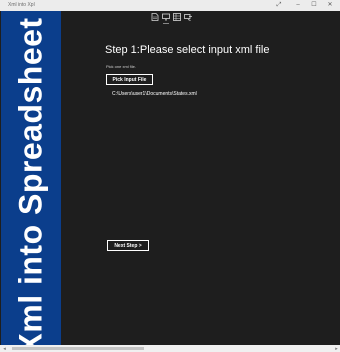 This screenshot has width=340, height=352. Describe the element at coordinates (21, 5) in the screenshot. I see `app-title: Xml into Xpl` at that location.